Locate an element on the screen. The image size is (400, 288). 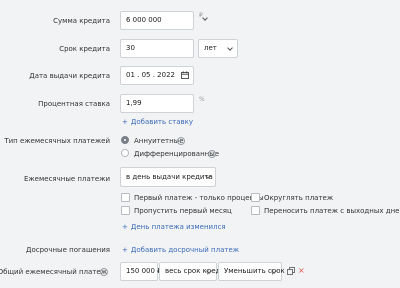
total-amount-input: 150 000 ₽ is located at coordinates (141, 271).